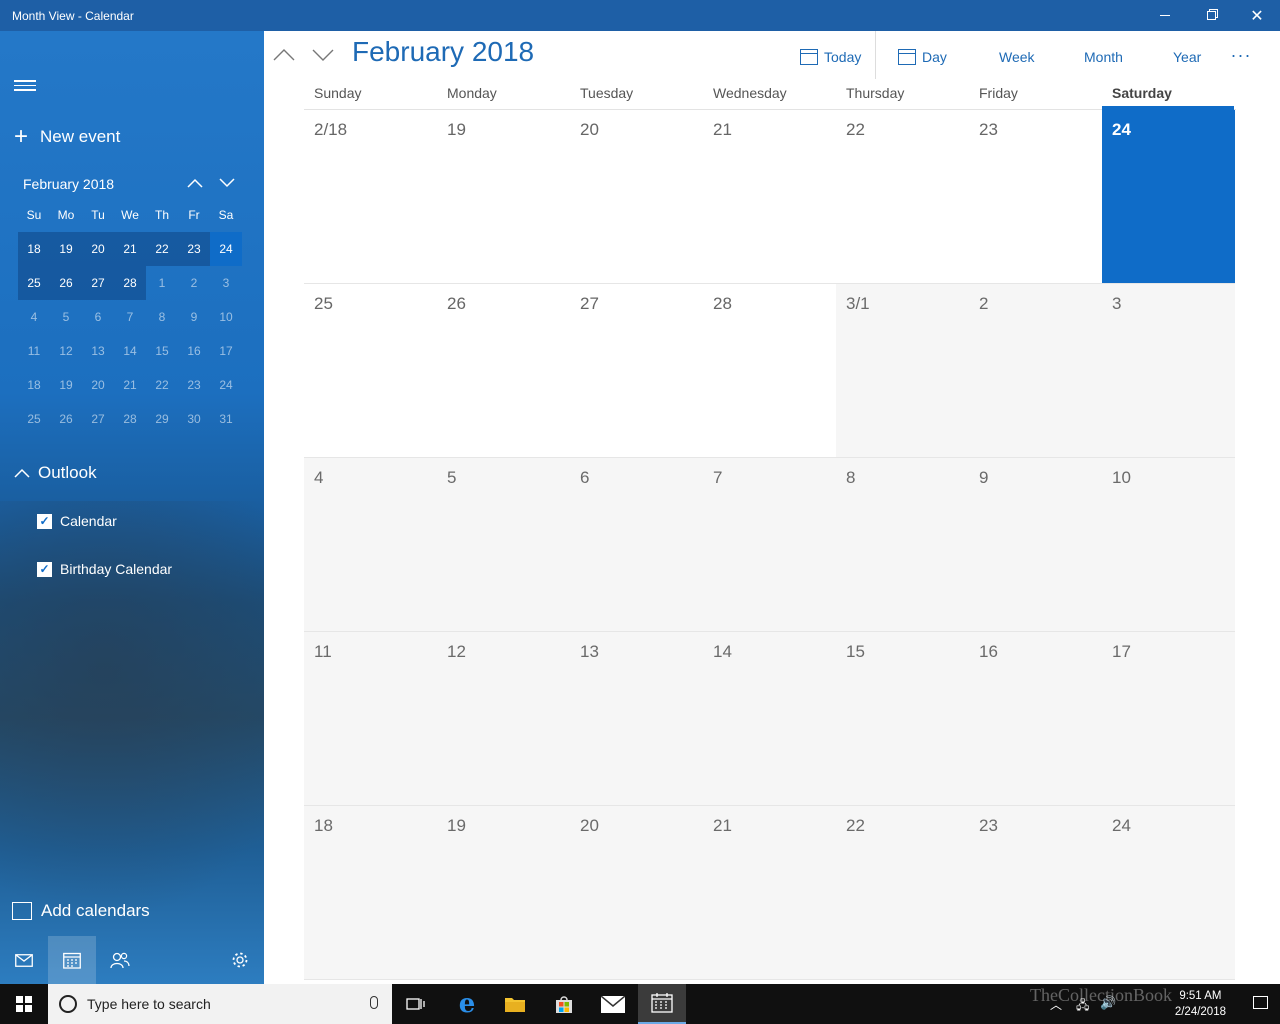  I want to click on day-cell: 14, so click(769, 719).